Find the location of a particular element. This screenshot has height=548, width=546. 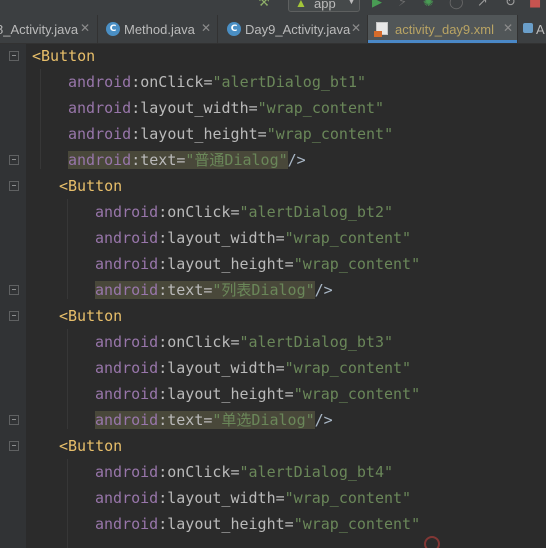

java-class-icon: C is located at coordinates (234, 29).